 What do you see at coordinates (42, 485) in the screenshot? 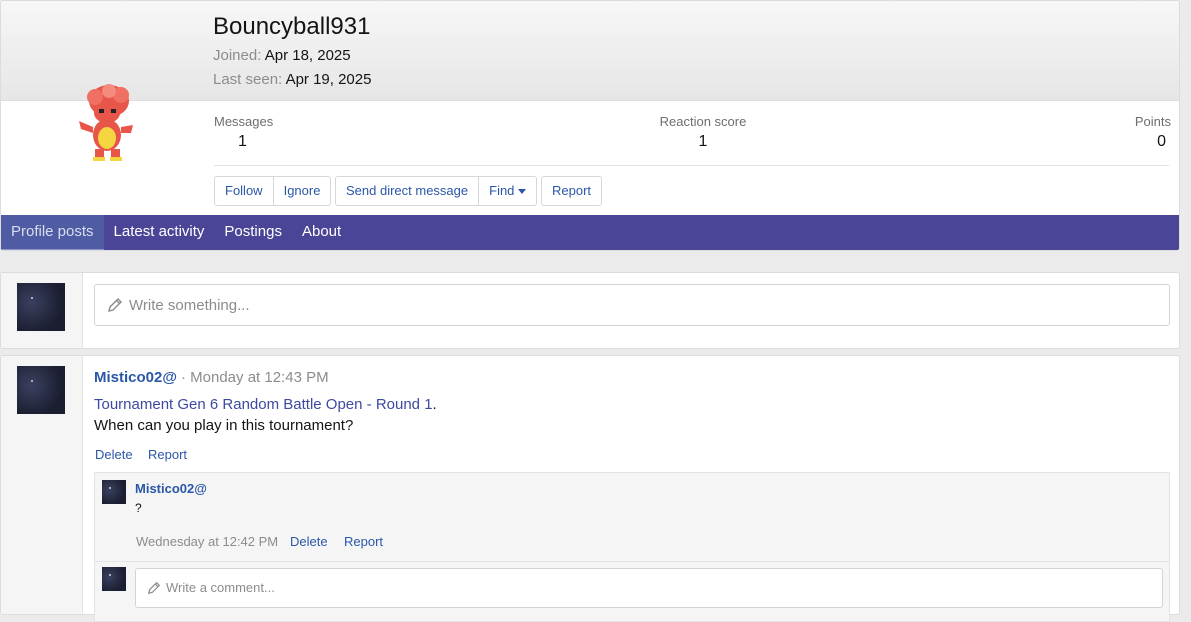
I see `post-avatar-column` at bounding box center [42, 485].